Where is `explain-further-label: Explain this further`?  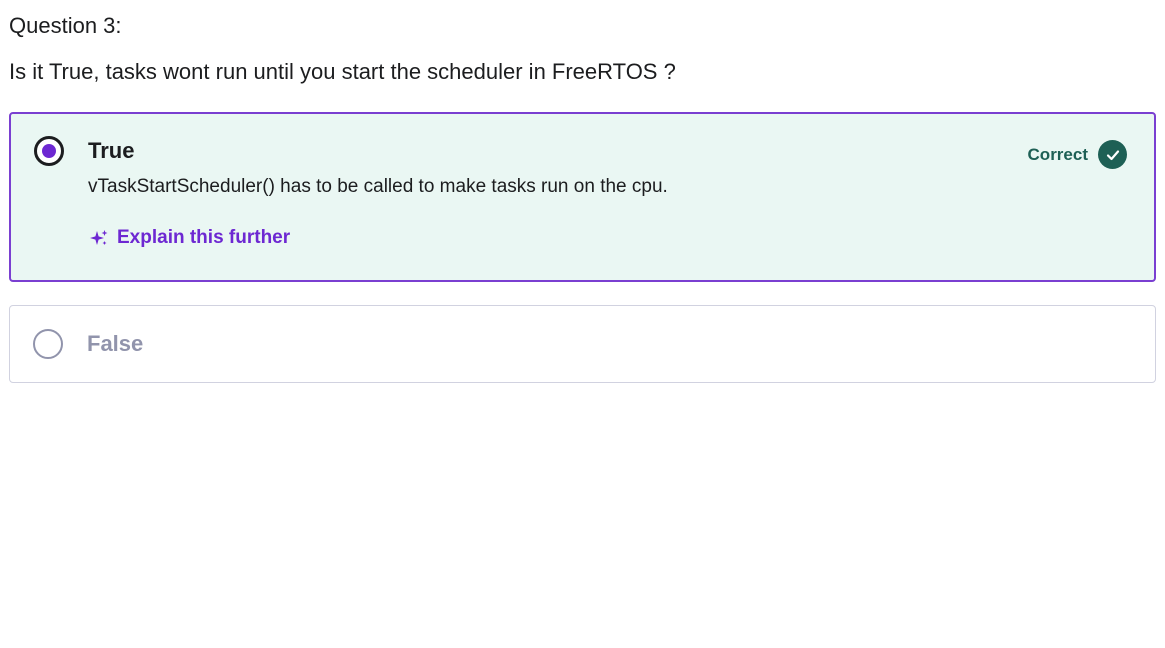
explain-further-label: Explain this further is located at coordinates (204, 237).